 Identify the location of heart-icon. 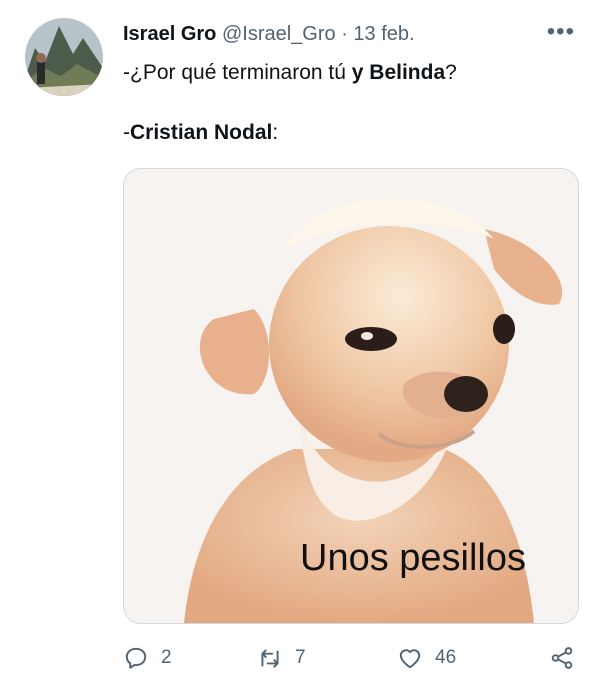
(410, 659).